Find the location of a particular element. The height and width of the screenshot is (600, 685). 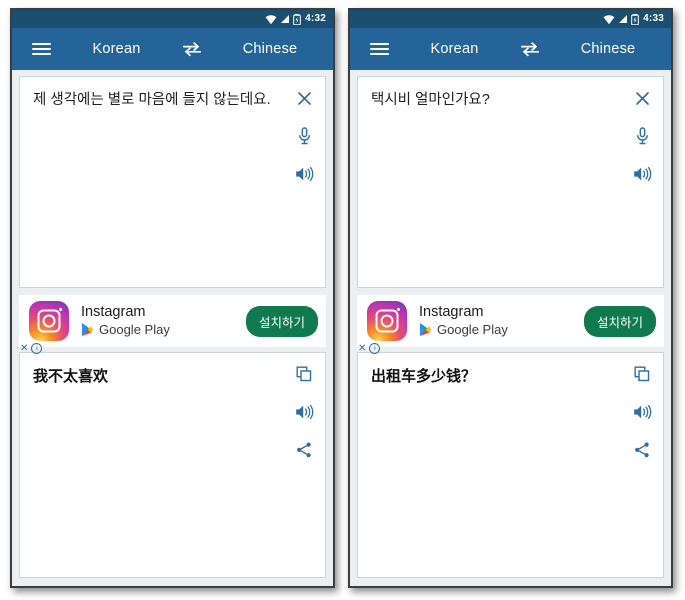

status-bar: 4:32 is located at coordinates (172, 19).